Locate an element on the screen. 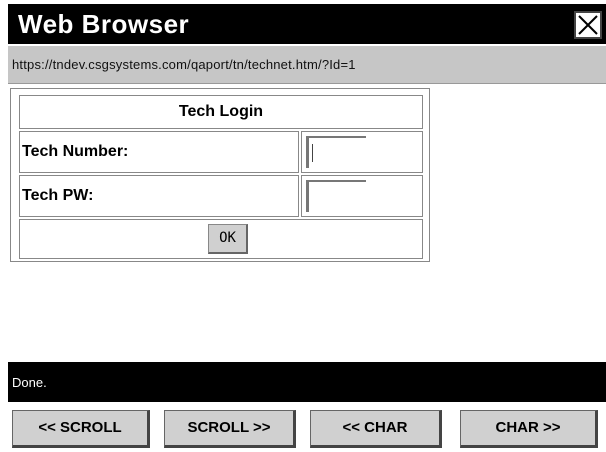 The height and width of the screenshot is (452, 606). ok-row: OK is located at coordinates (221, 239).